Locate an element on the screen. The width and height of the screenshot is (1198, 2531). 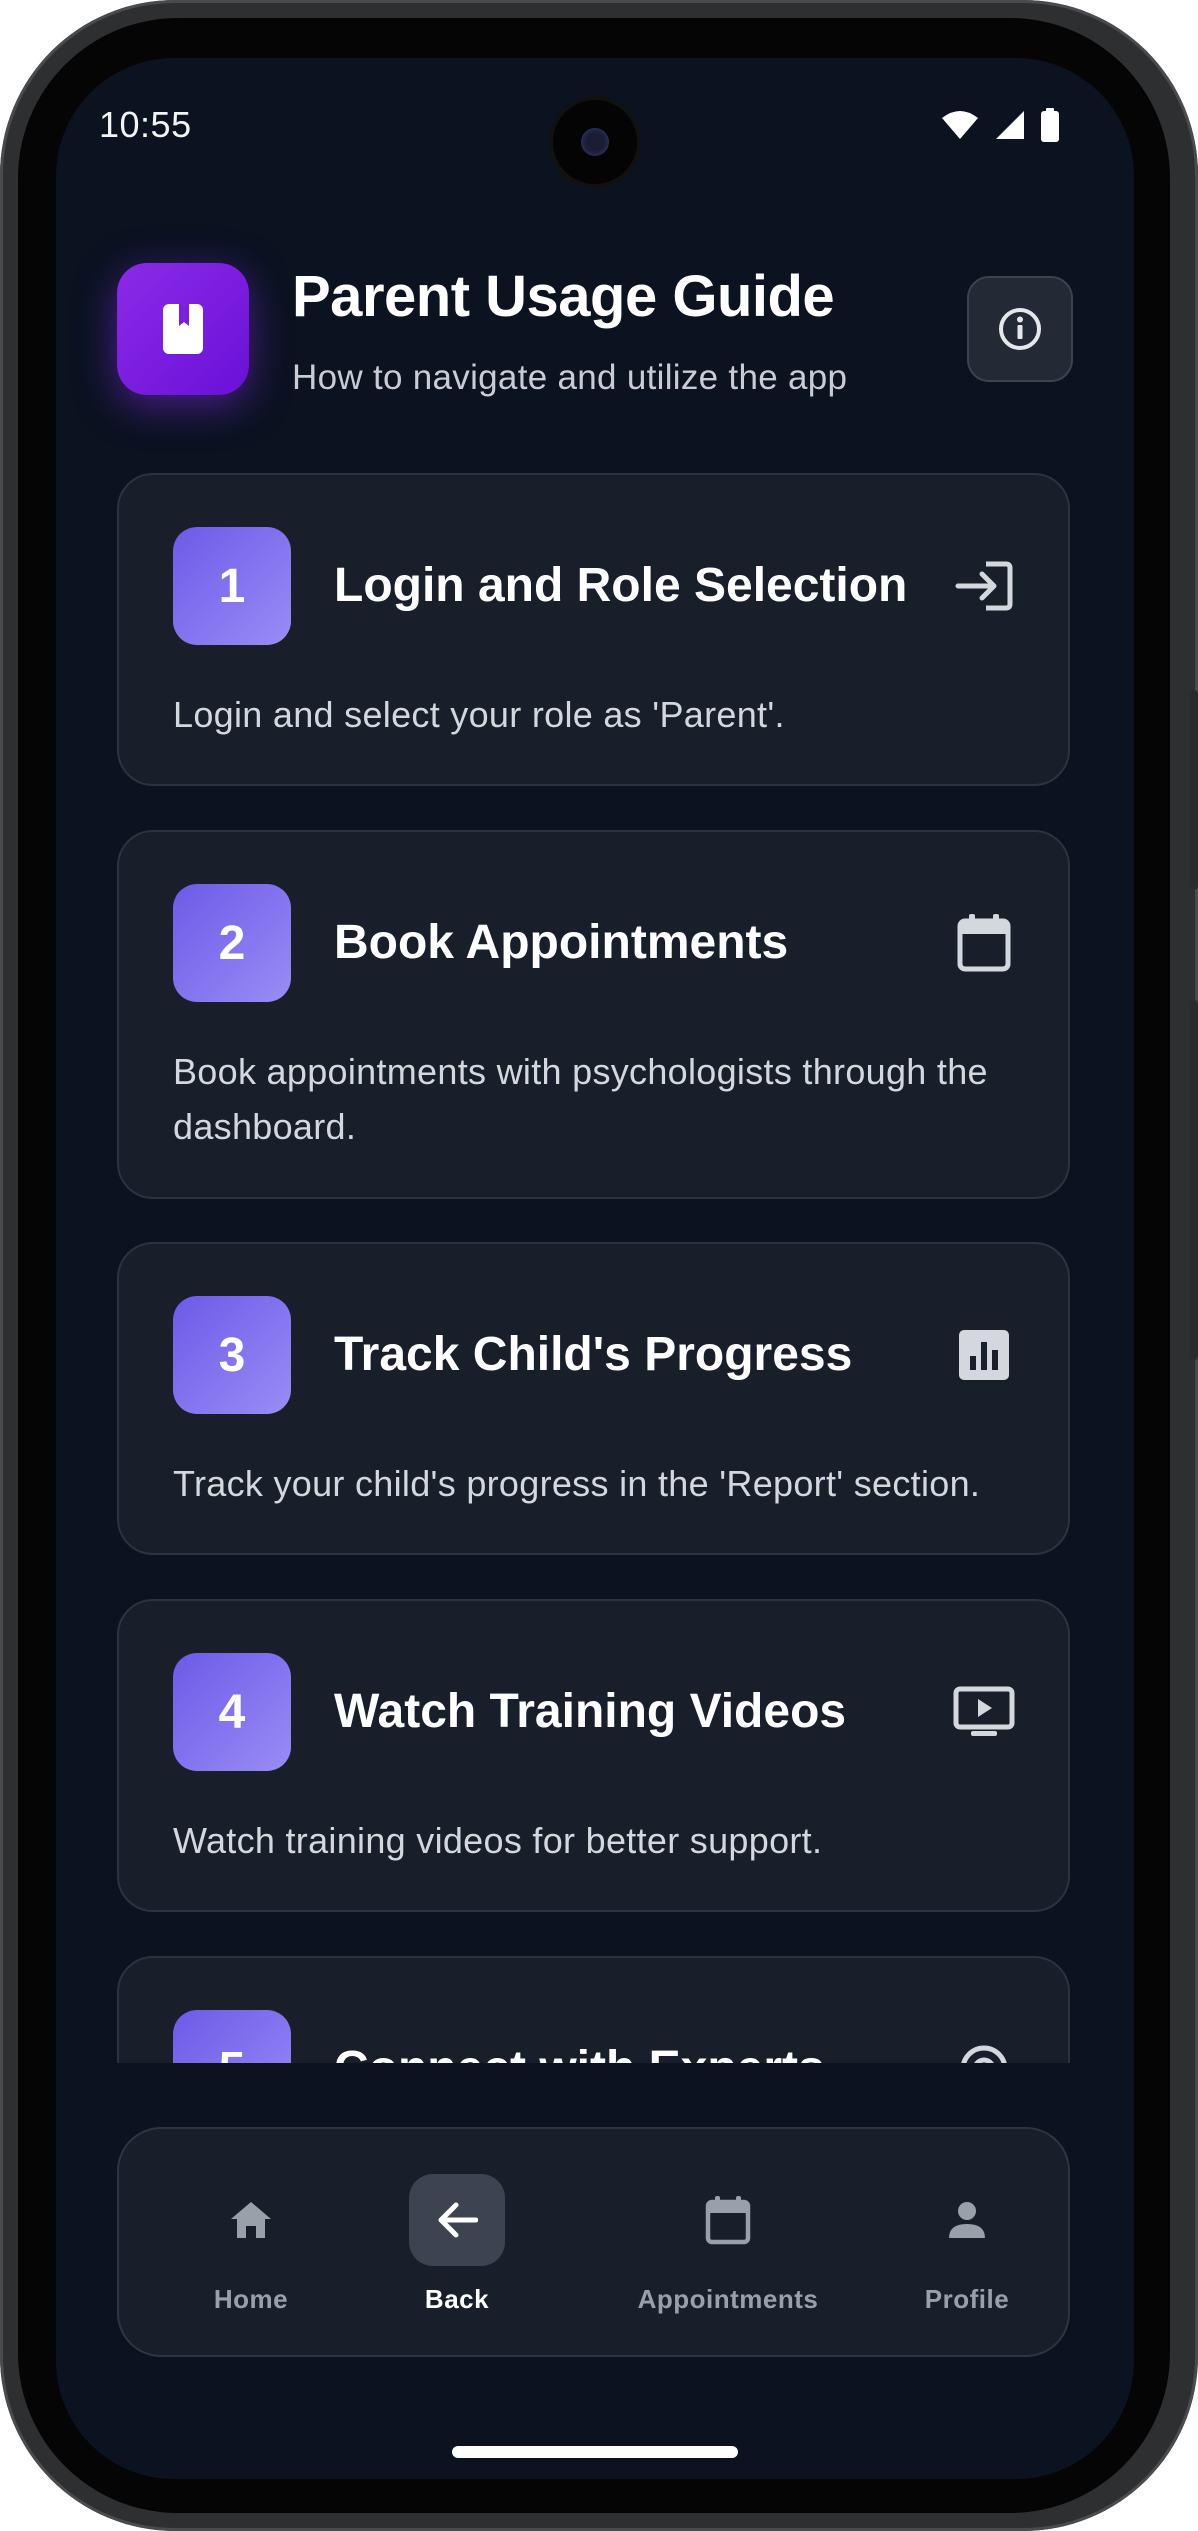
page-subtitle: How to navigate and utilize the app is located at coordinates (570, 377).